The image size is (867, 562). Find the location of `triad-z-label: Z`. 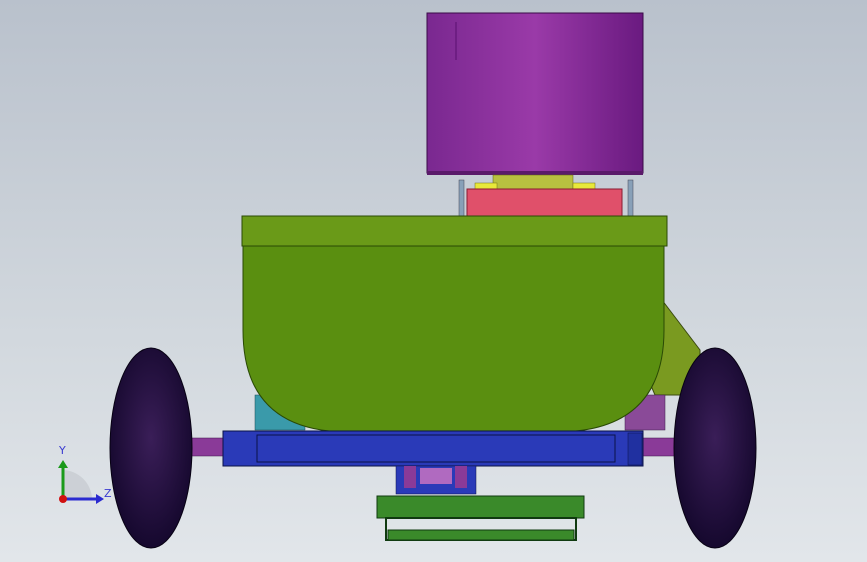

triad-z-label: Z is located at coordinates (108, 493).